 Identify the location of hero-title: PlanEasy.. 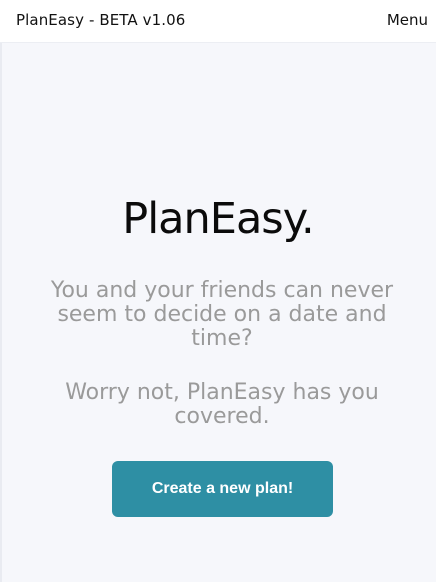
(218, 219).